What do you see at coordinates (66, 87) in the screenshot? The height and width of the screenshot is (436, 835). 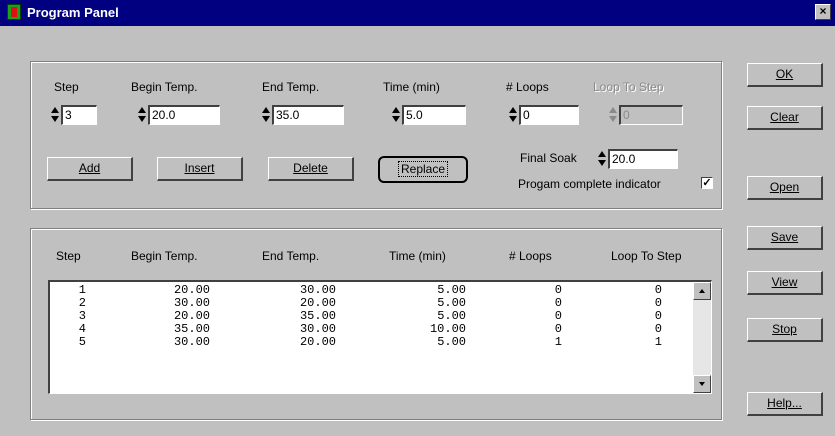 I see `step-label: Step` at bounding box center [66, 87].